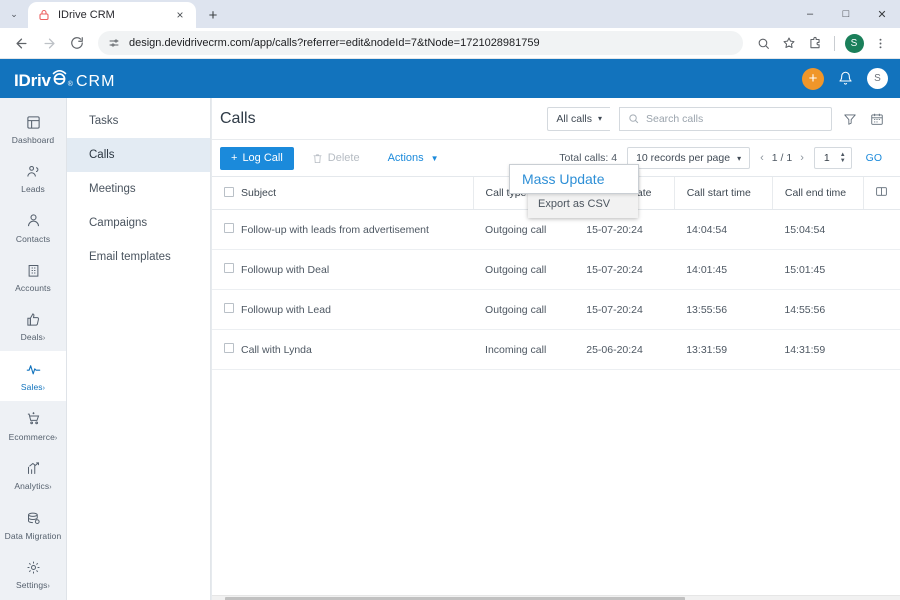  I want to click on sidebar-item-analytics: Analytics›, so click(33, 475).